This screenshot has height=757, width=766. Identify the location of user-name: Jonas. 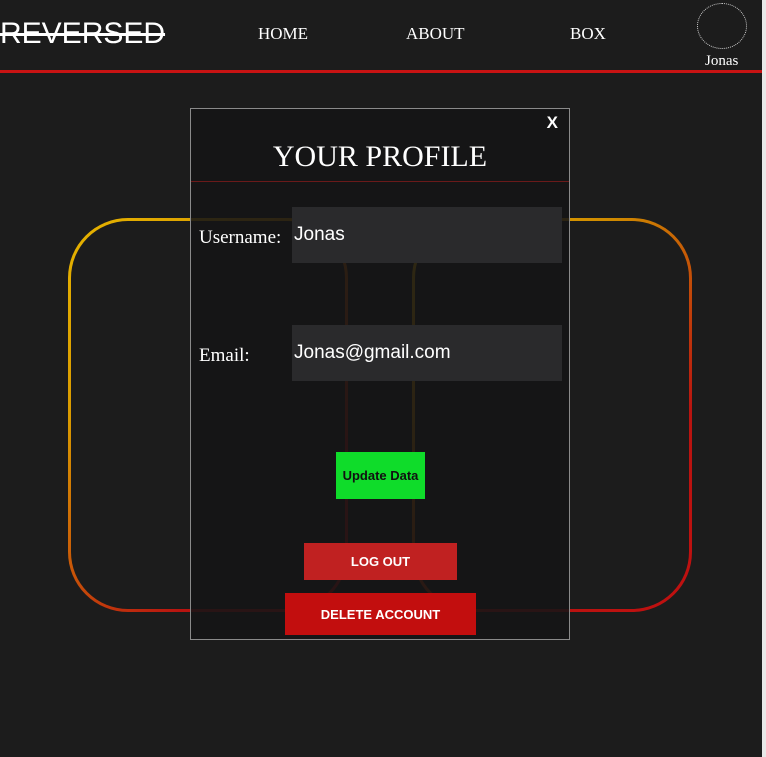
(721, 61).